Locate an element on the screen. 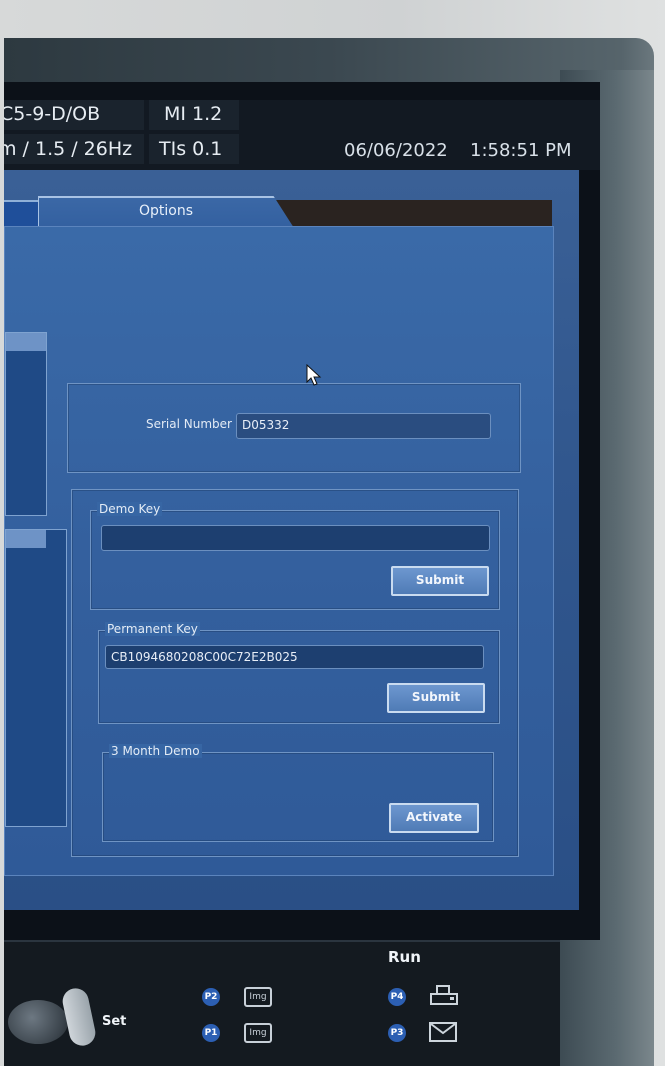 This screenshot has height=1066, width=665. p4-key: P4 is located at coordinates (397, 997).